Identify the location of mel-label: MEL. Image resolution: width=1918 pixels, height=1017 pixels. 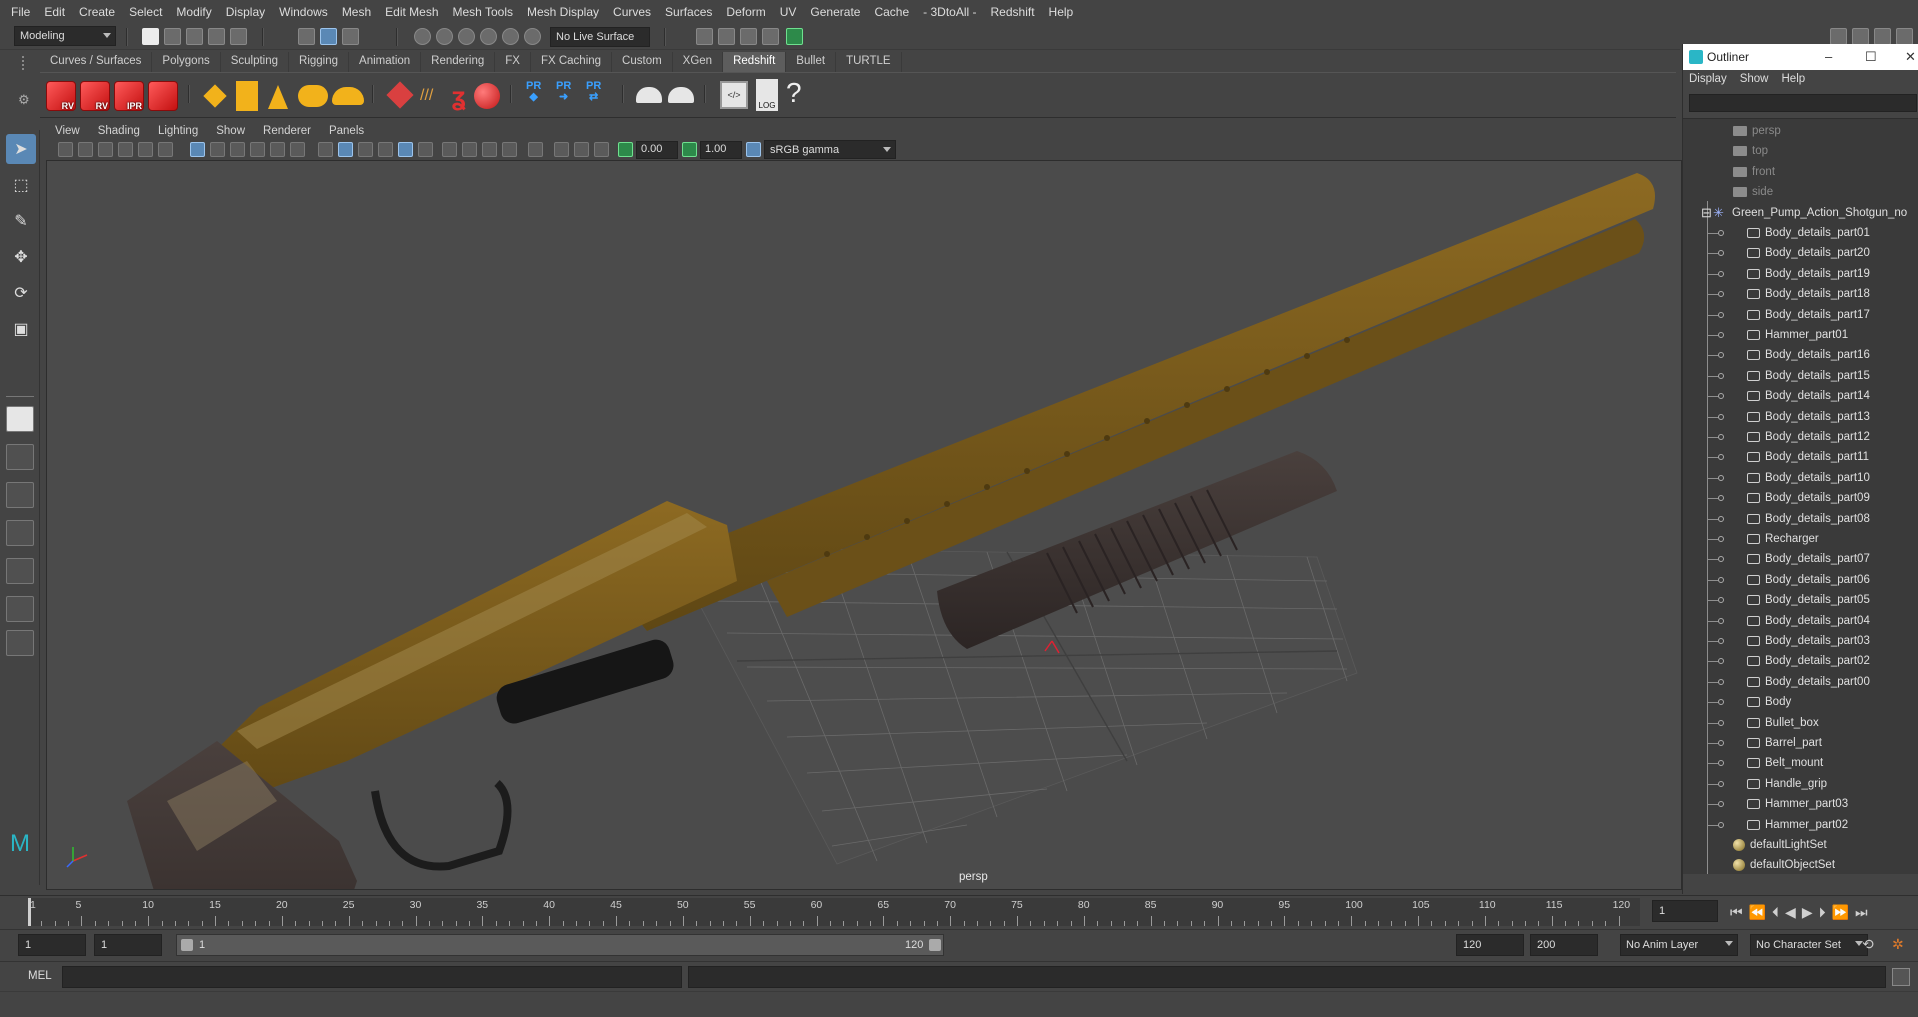
(40, 976).